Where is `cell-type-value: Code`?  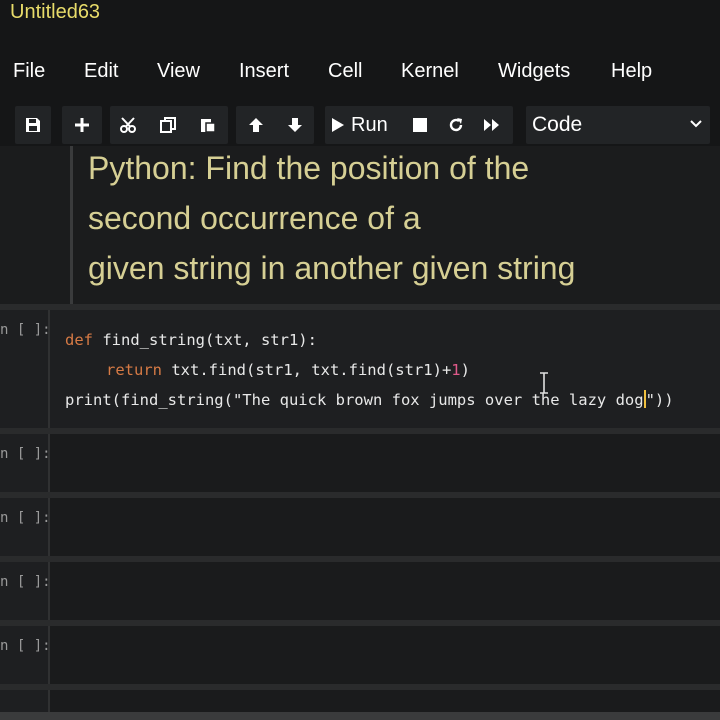
cell-type-value: Code is located at coordinates (557, 124).